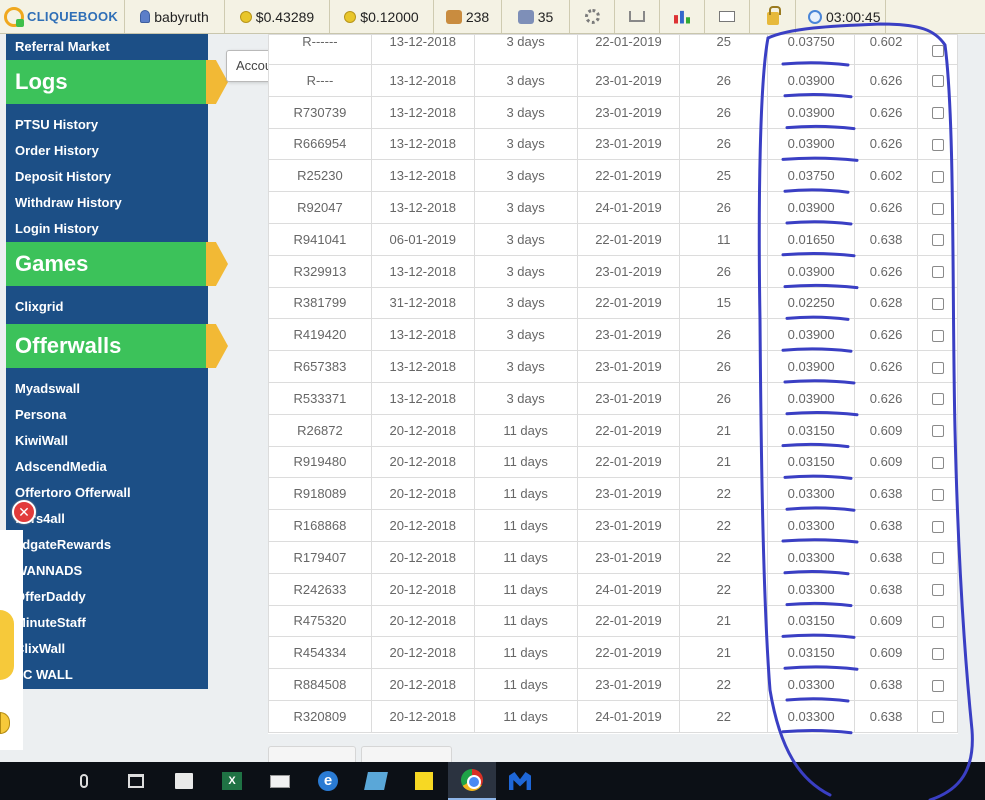 The height and width of the screenshot is (800, 985). What do you see at coordinates (422, 303) in the screenshot?
I see `start-date-cell: 31-12-2018` at bounding box center [422, 303].